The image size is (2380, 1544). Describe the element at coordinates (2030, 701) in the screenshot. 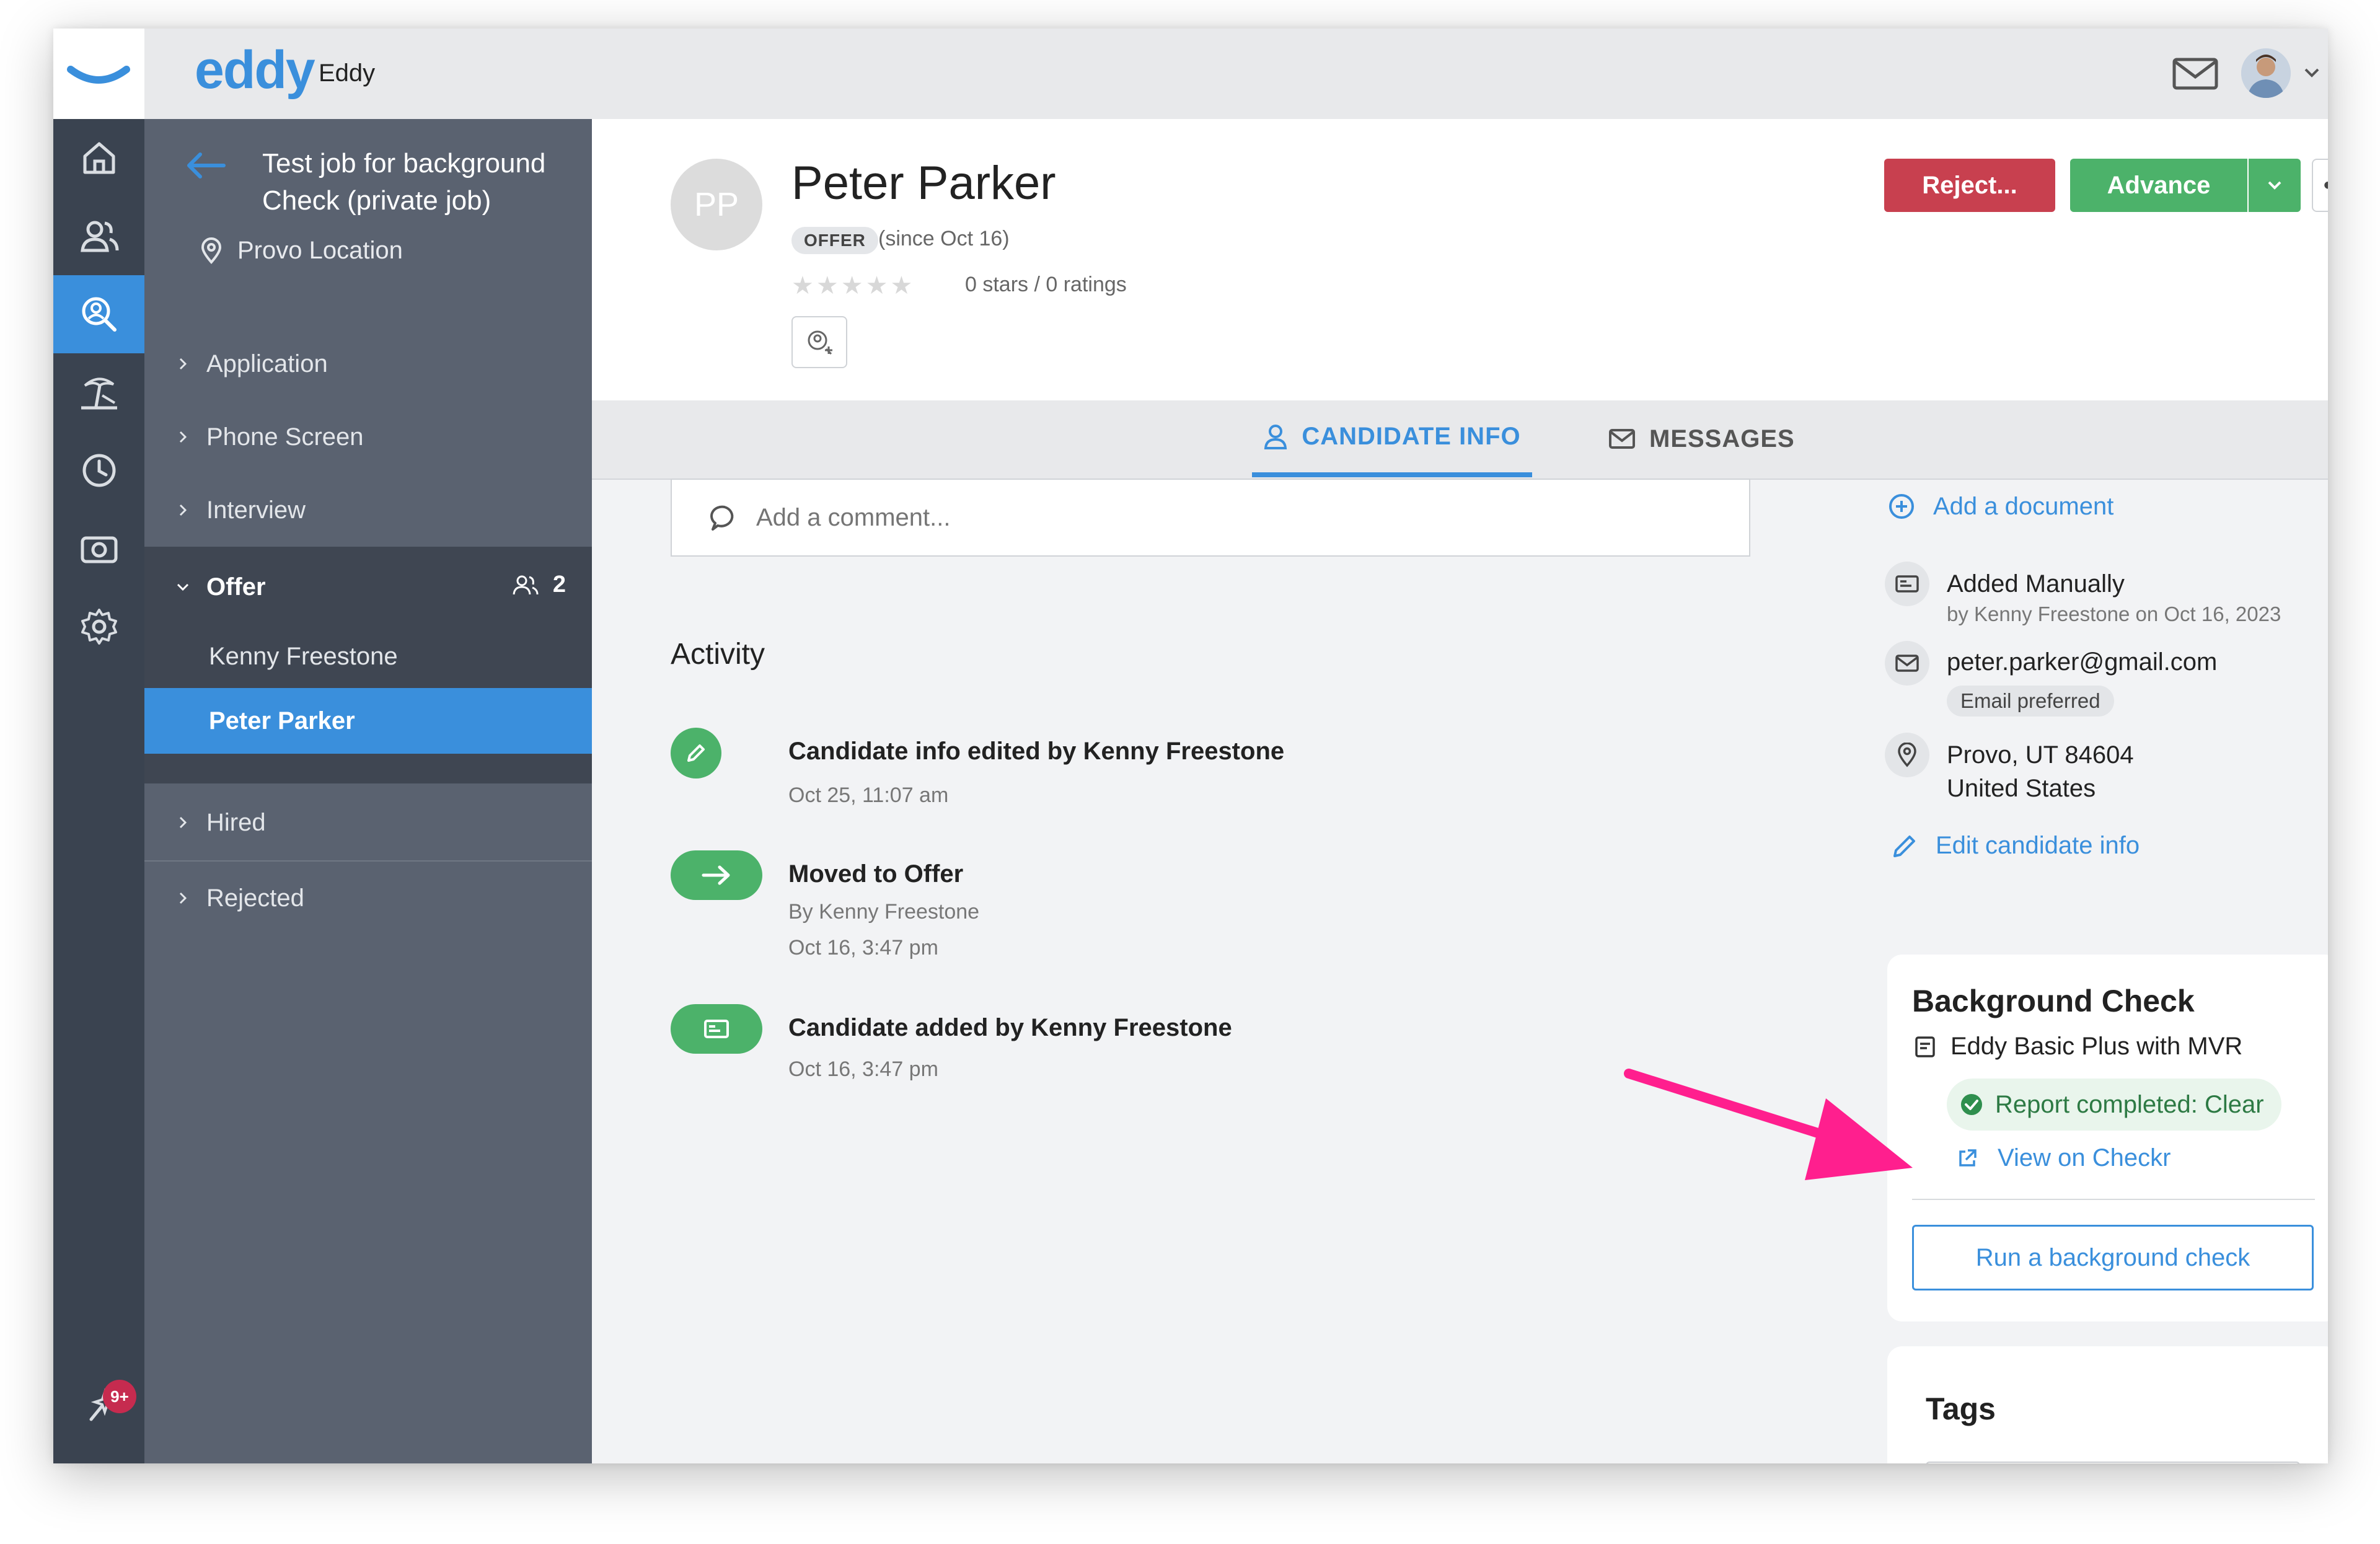

I see `email-preferred-badge: Email preferred` at that location.